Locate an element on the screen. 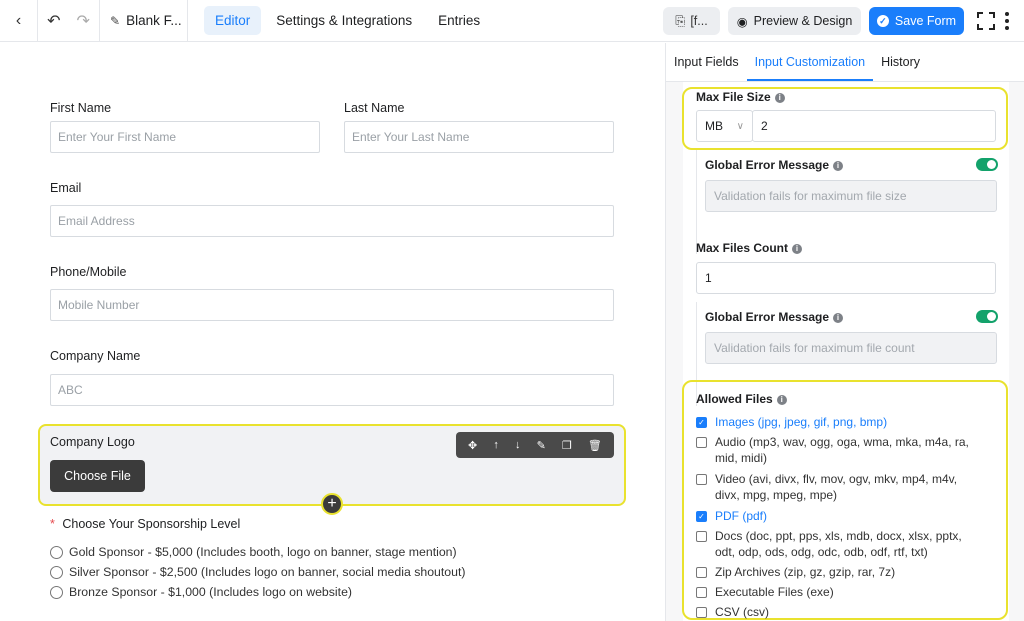  tab-input-fields: Input Fields is located at coordinates (706, 68).